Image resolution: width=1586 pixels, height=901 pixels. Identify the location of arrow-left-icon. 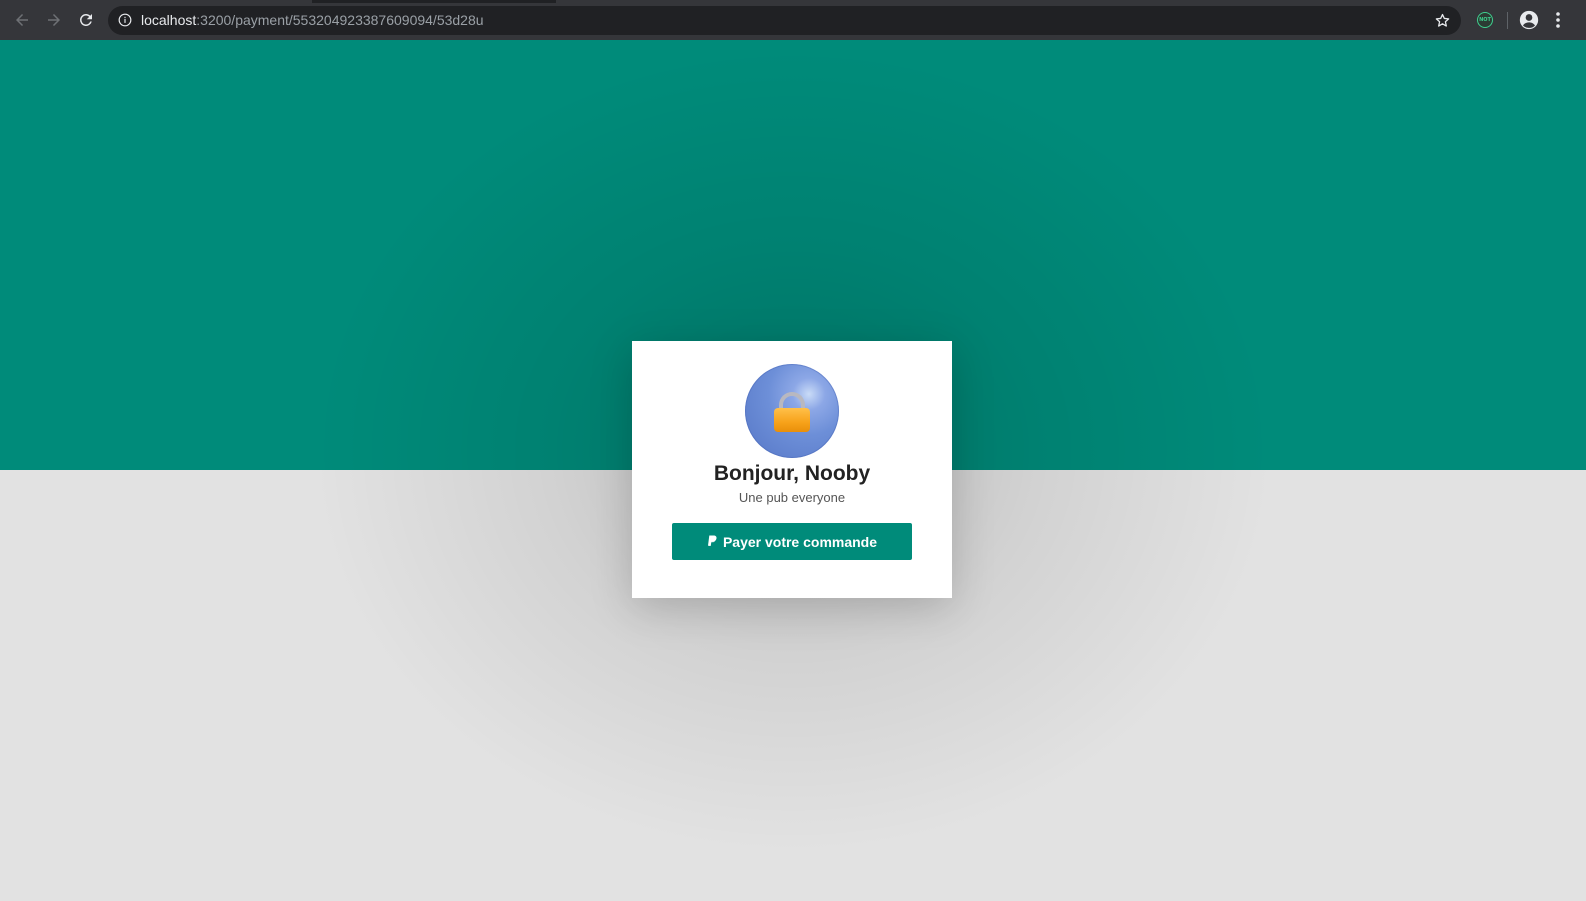
(22, 20).